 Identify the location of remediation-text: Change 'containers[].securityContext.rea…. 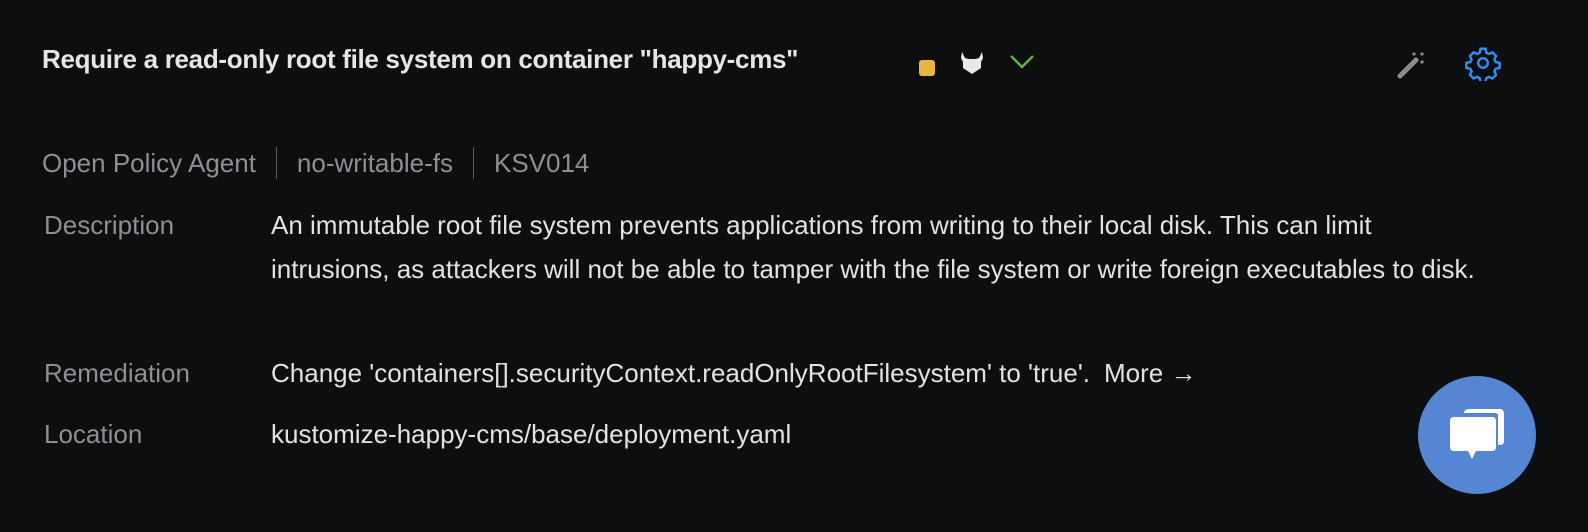
(680, 373).